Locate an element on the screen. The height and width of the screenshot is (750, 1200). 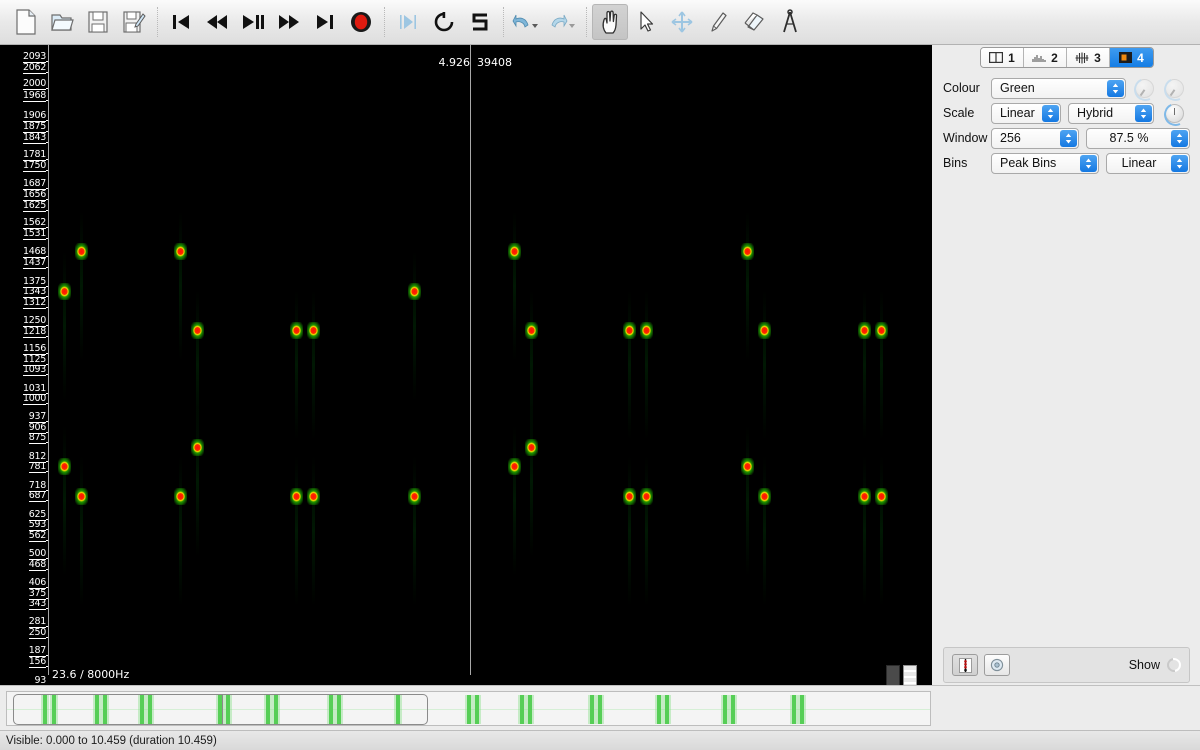
draw-pencil-icon is located at coordinates (718, 22).